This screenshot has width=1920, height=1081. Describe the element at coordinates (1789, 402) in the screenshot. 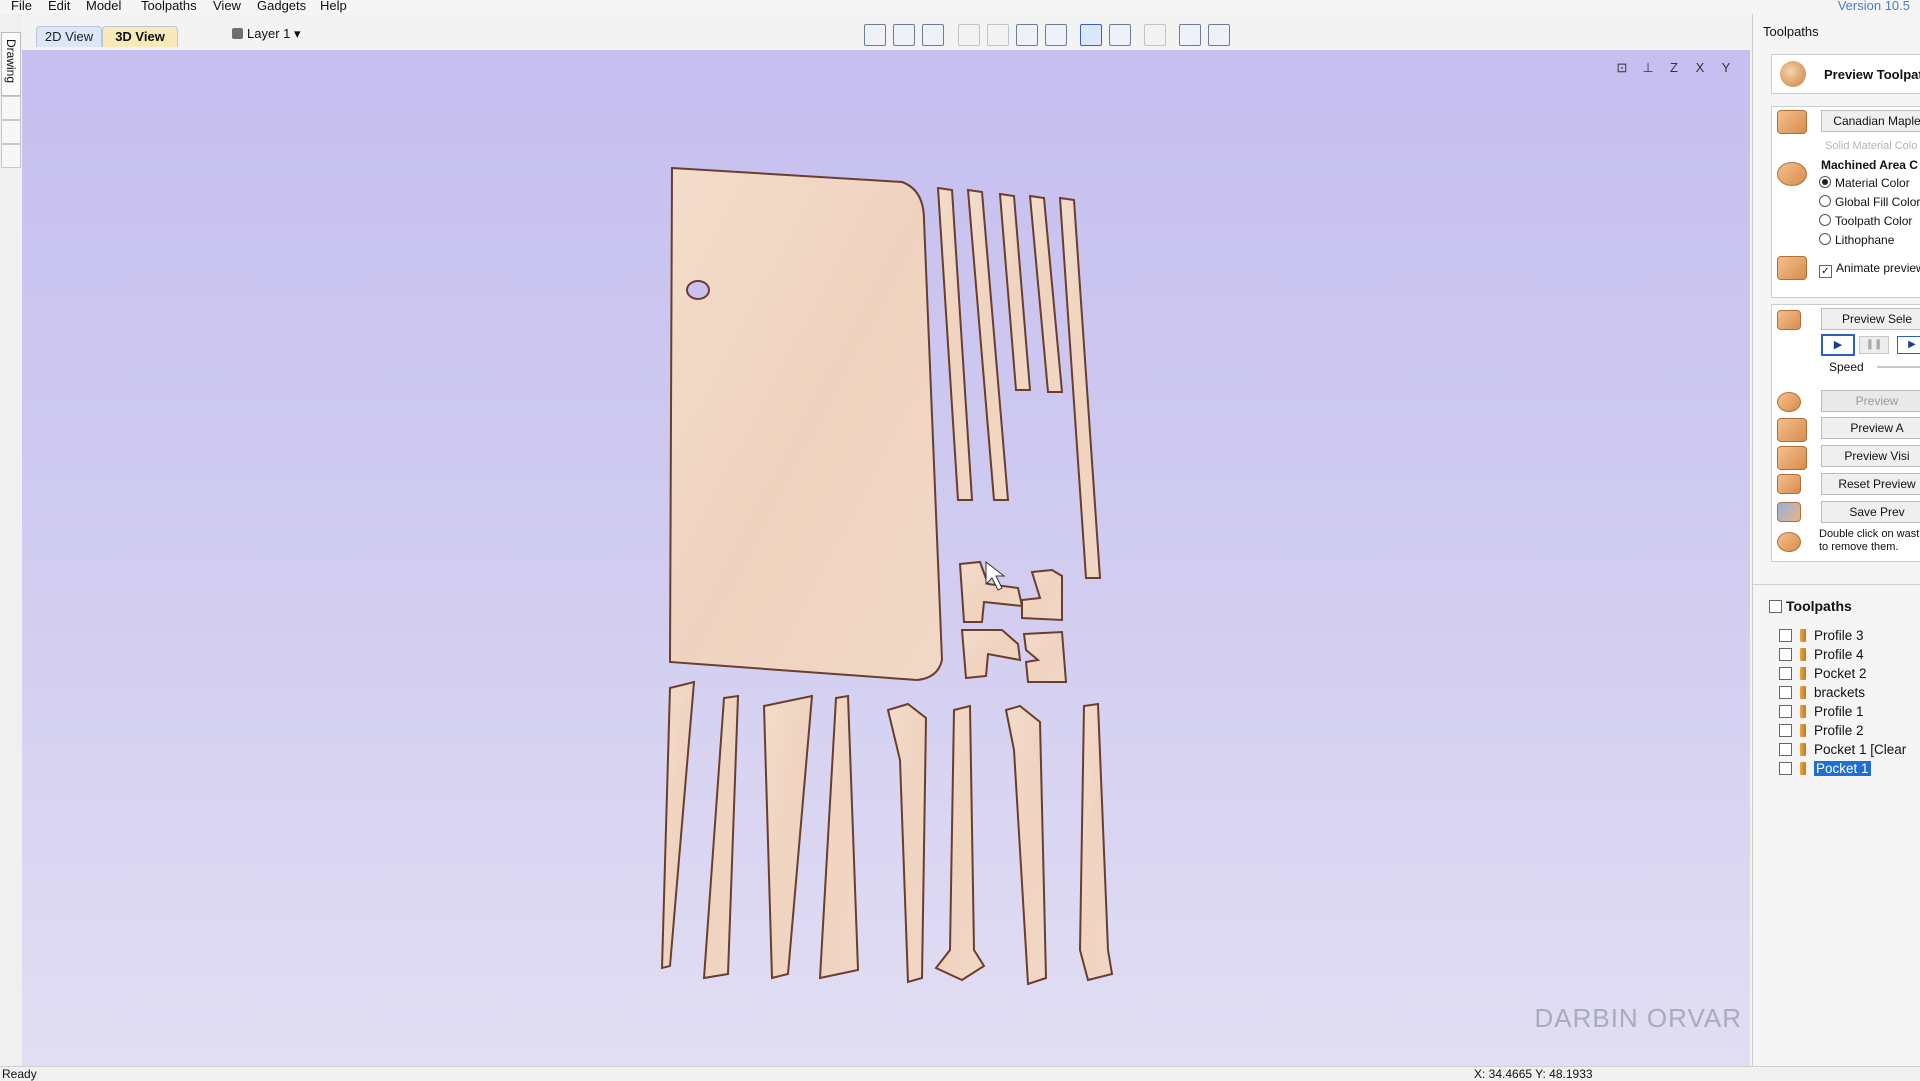

I see `preview-icon` at that location.